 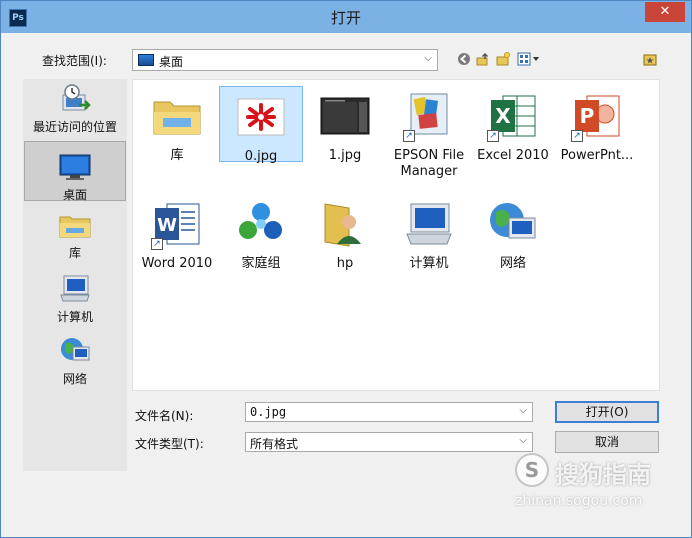 I want to click on cancel-button: 取消, so click(x=607, y=442).